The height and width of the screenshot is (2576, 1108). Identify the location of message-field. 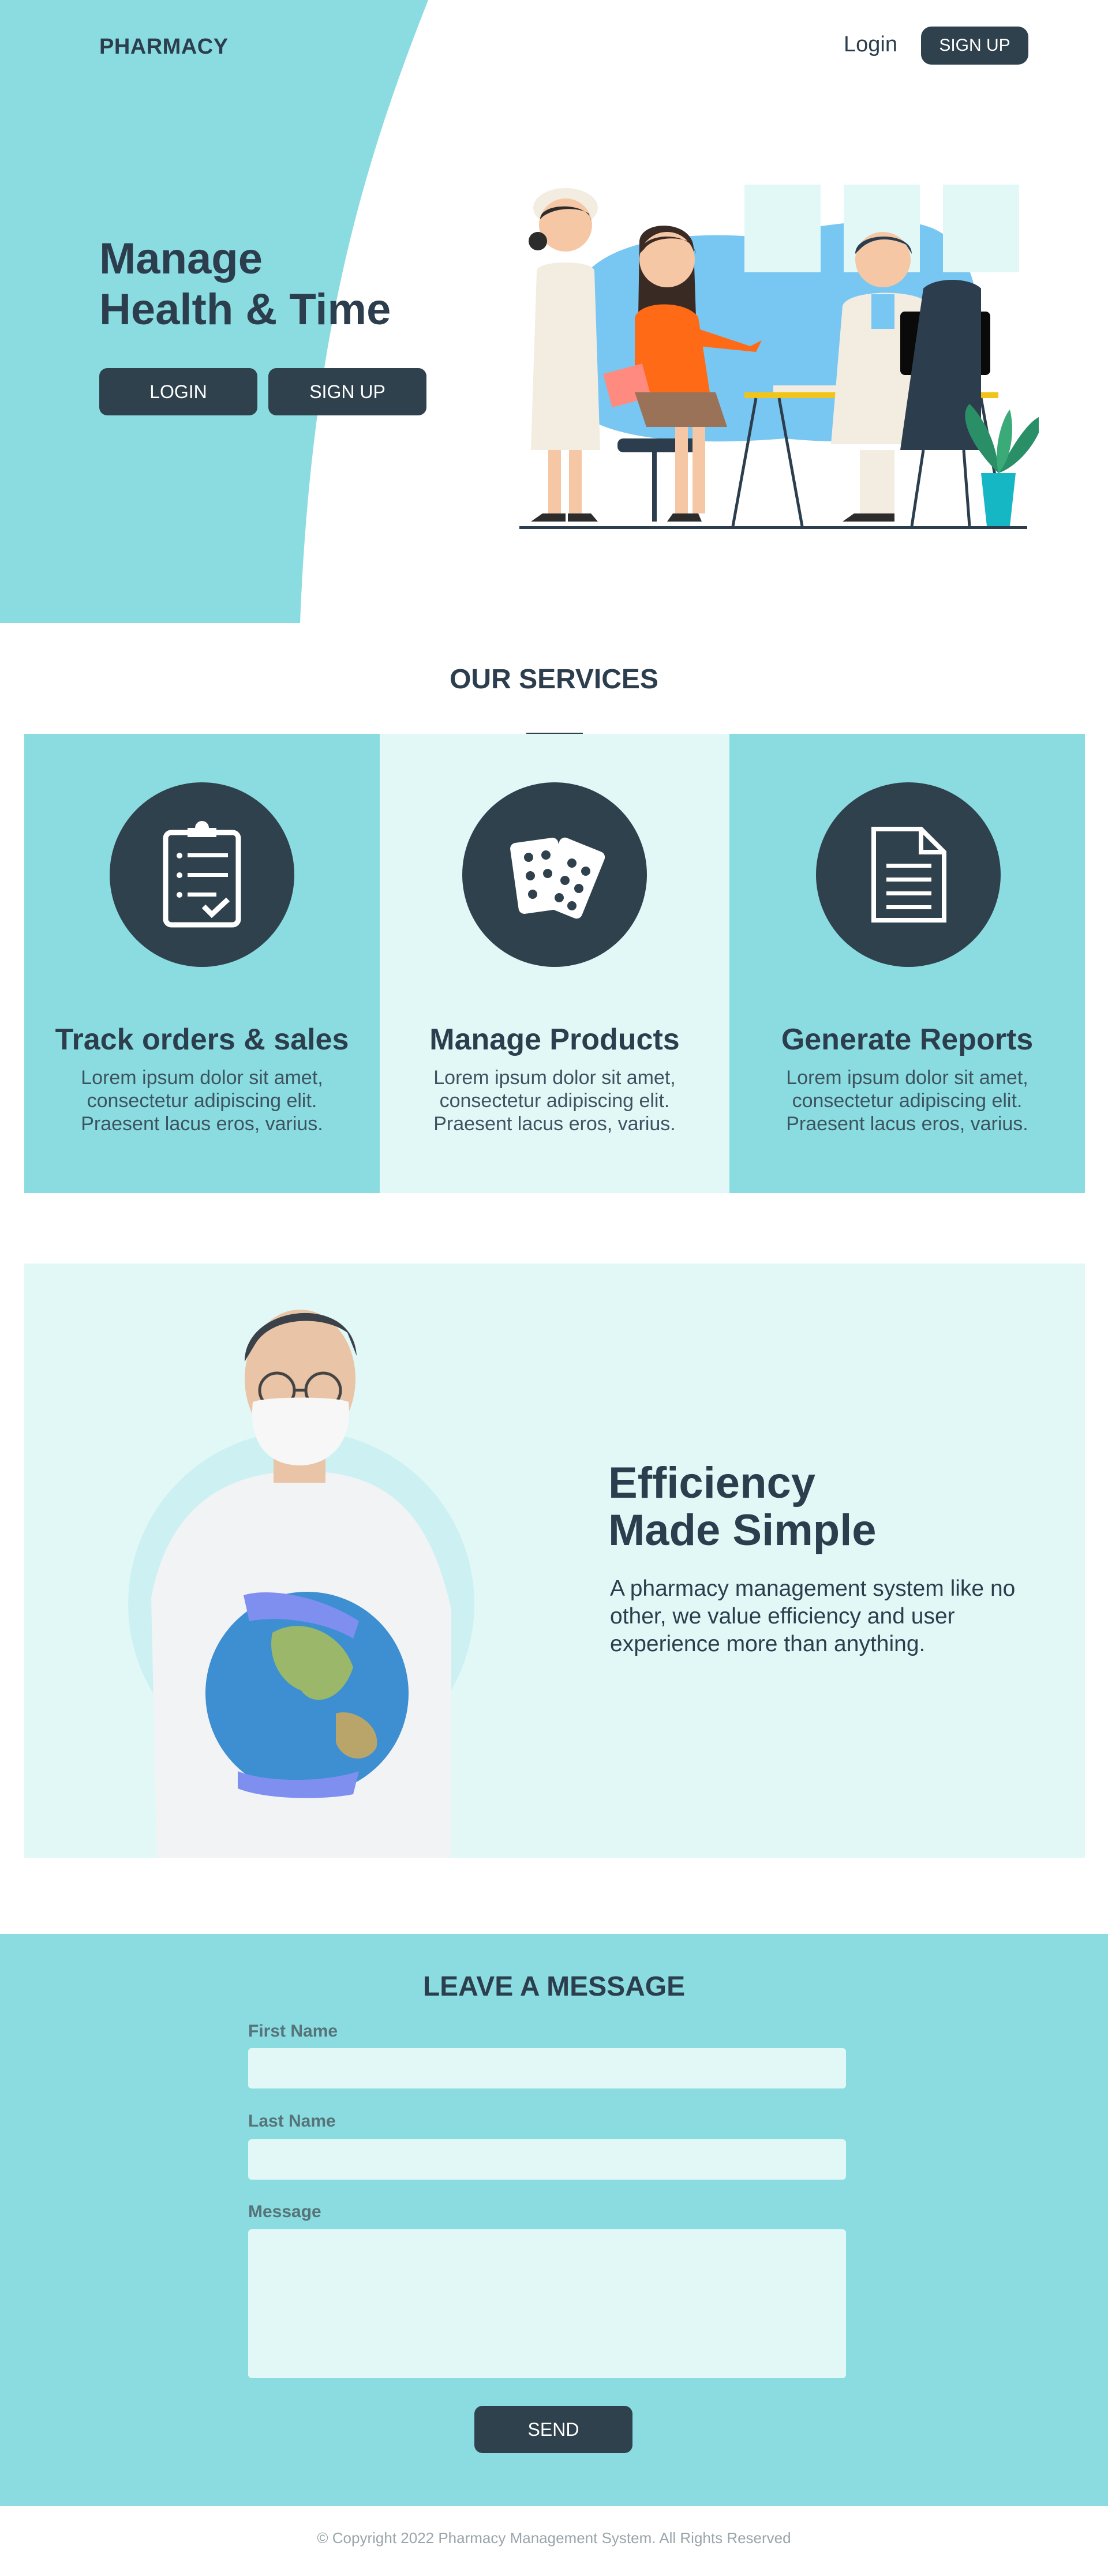
(547, 2303).